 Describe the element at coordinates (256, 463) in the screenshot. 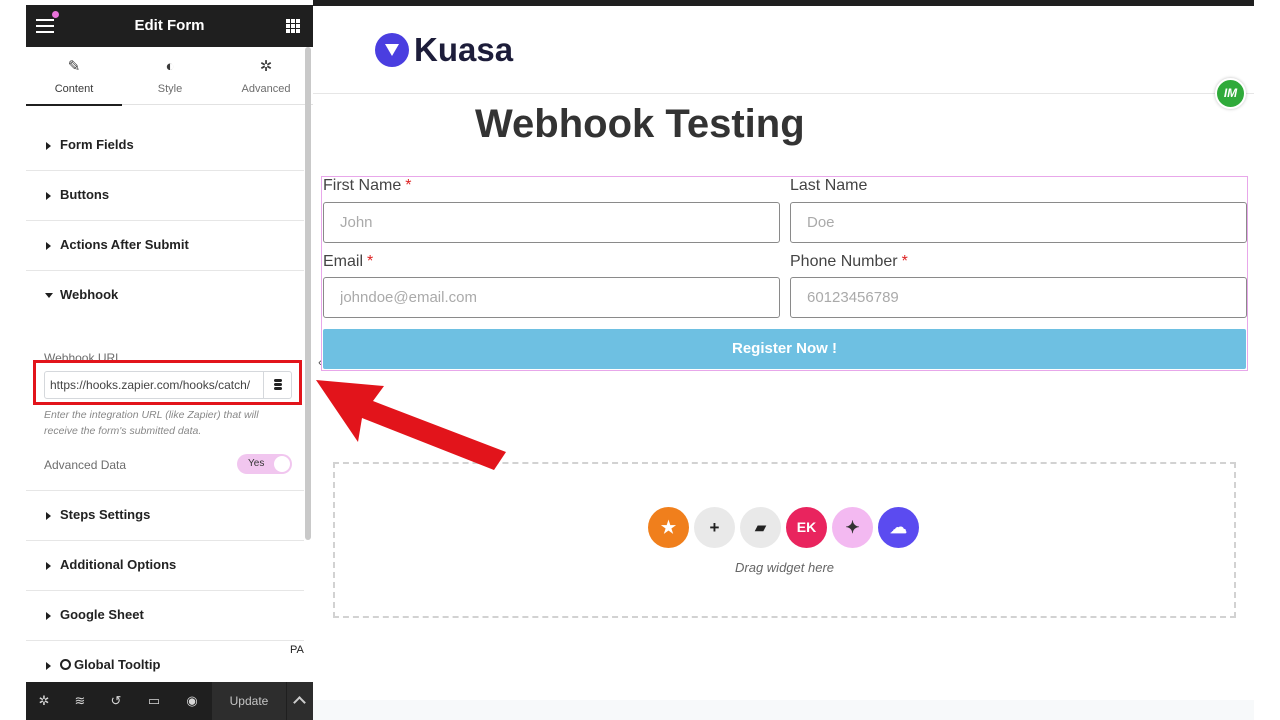

I see `advanced-data-toggle-state: Yes` at that location.